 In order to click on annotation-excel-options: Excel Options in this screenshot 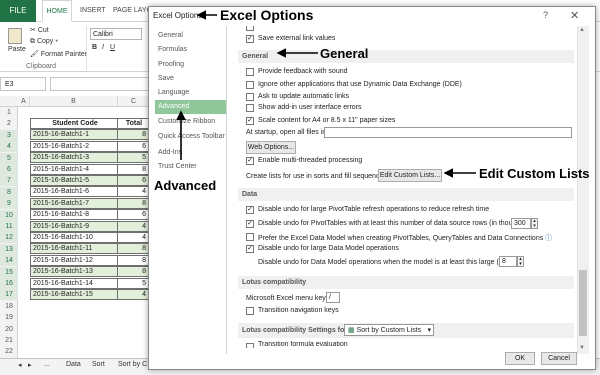, I will do `click(267, 15)`.